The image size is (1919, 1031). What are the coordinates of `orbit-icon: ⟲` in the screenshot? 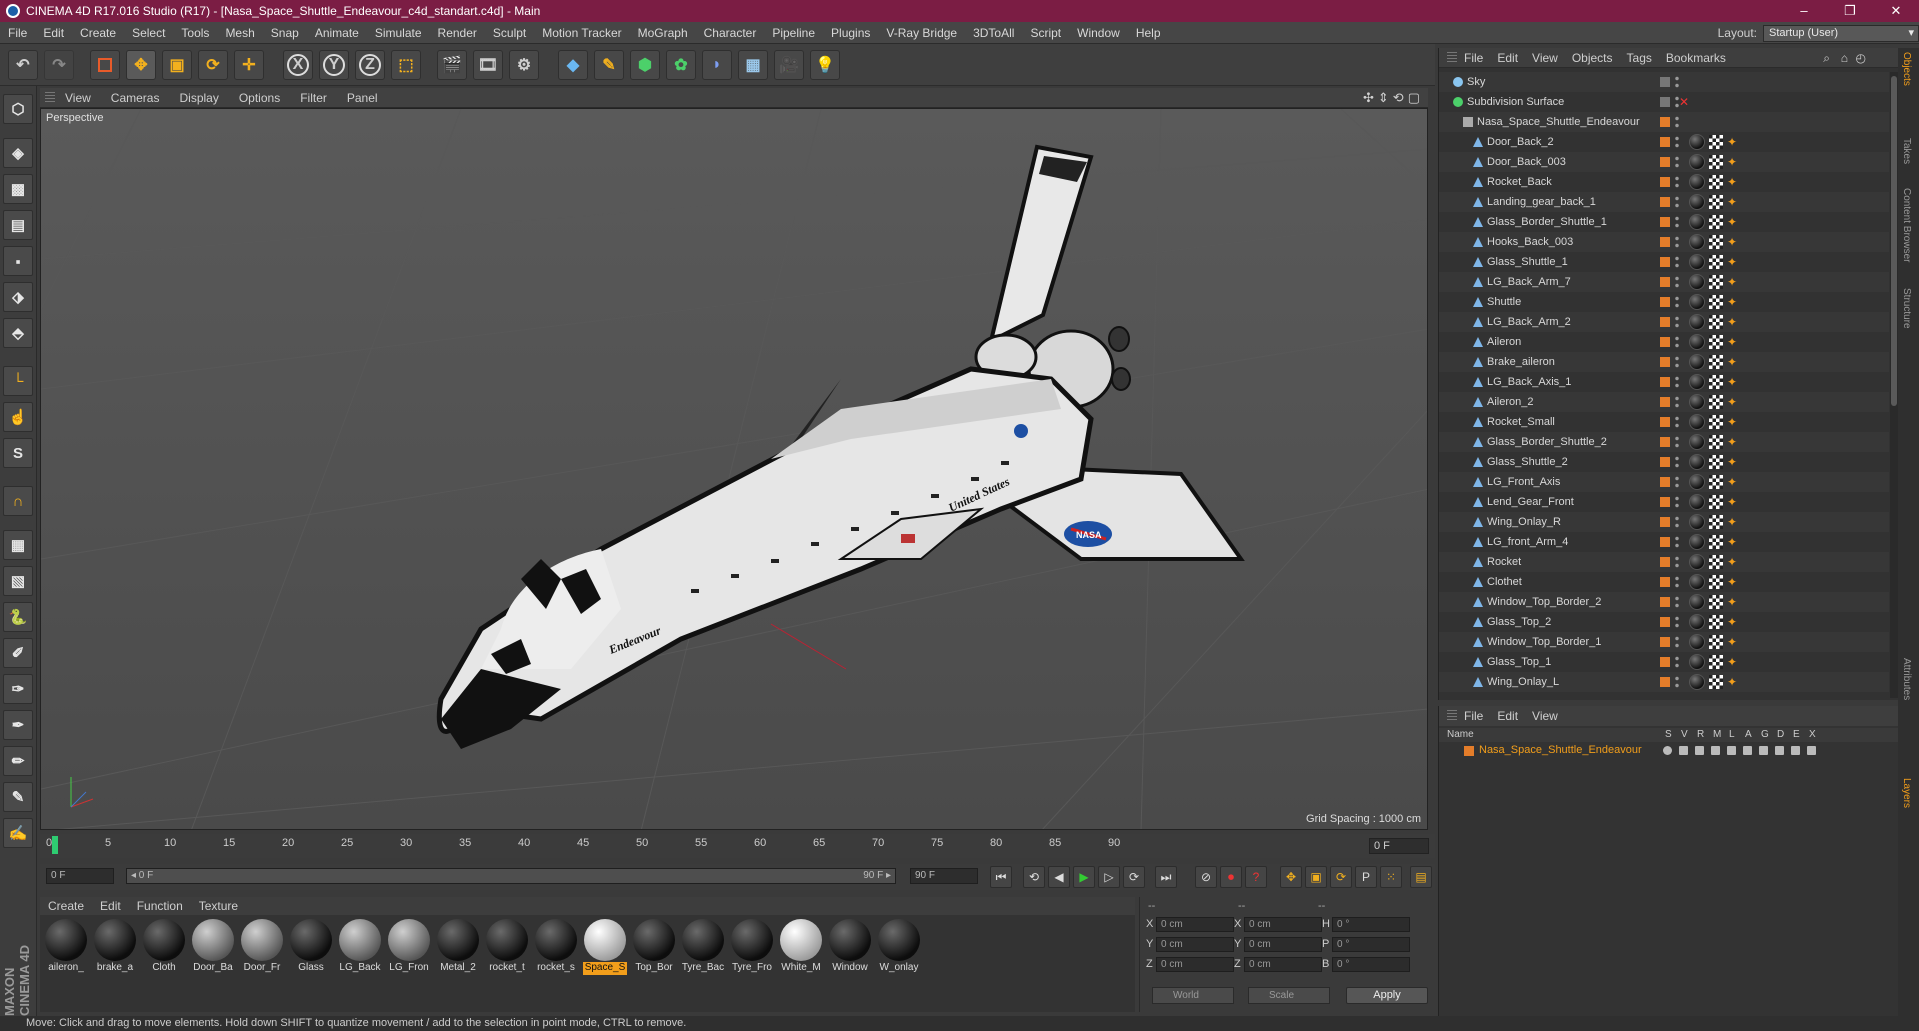 It's located at (1398, 98).